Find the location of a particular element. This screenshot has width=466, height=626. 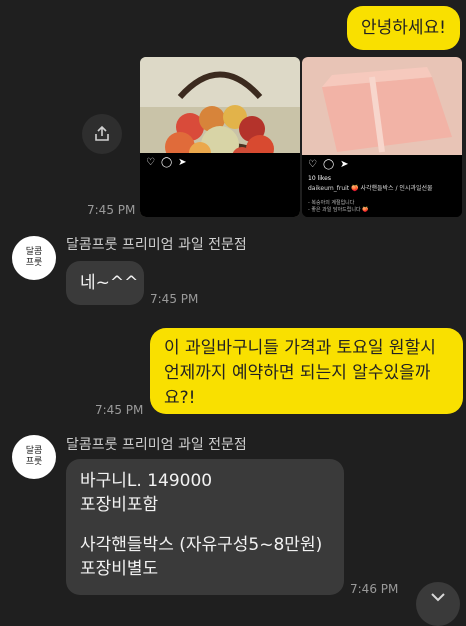

message-time: 7:46 PM is located at coordinates (374, 589).